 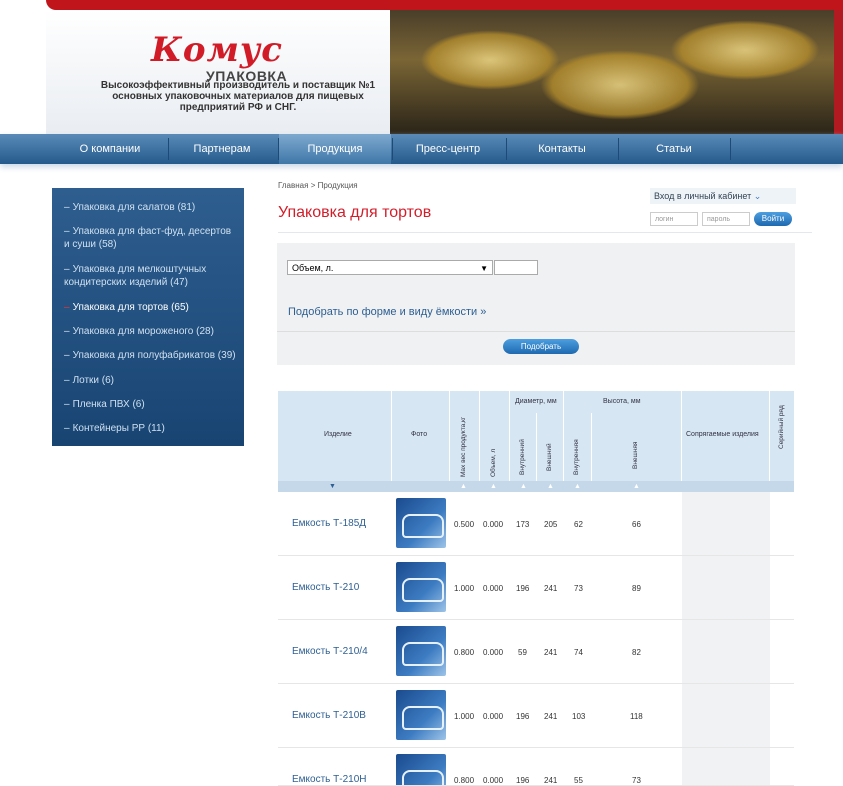 I want to click on sidebar-item-semifinished: –Упаковка для полуфабрикатов (39), so click(x=150, y=355).